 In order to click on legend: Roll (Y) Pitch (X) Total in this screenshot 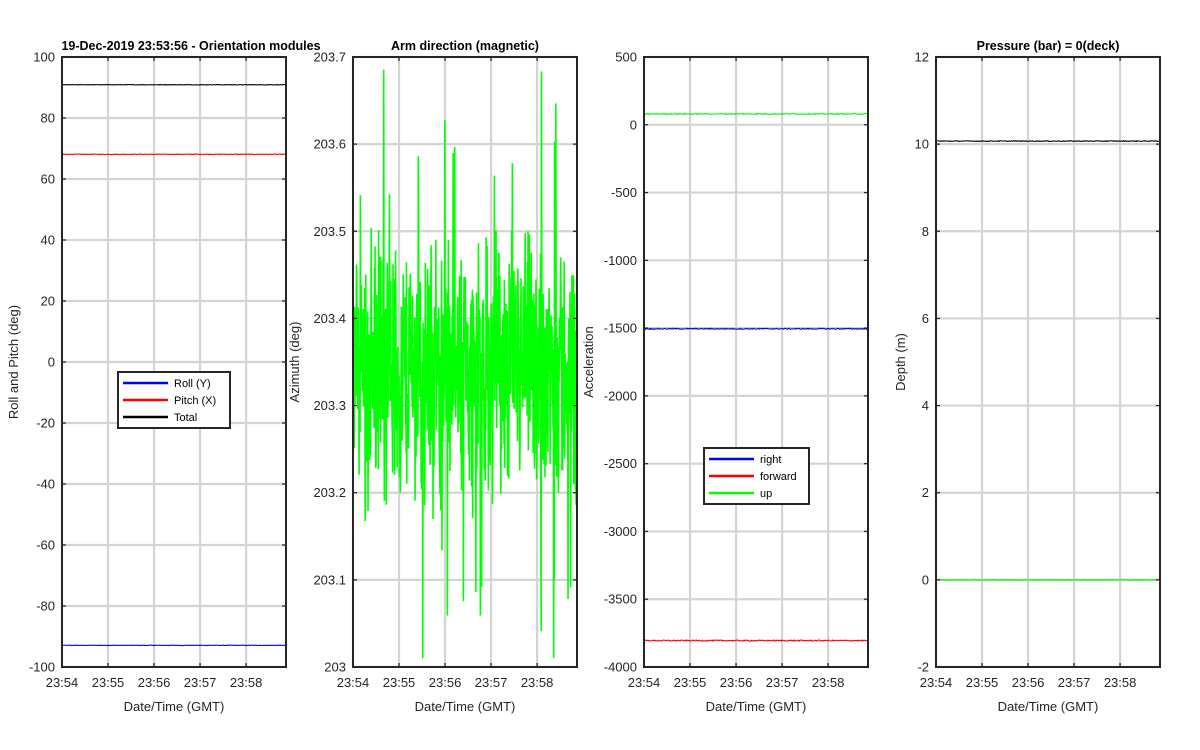, I will do `click(174, 400)`.